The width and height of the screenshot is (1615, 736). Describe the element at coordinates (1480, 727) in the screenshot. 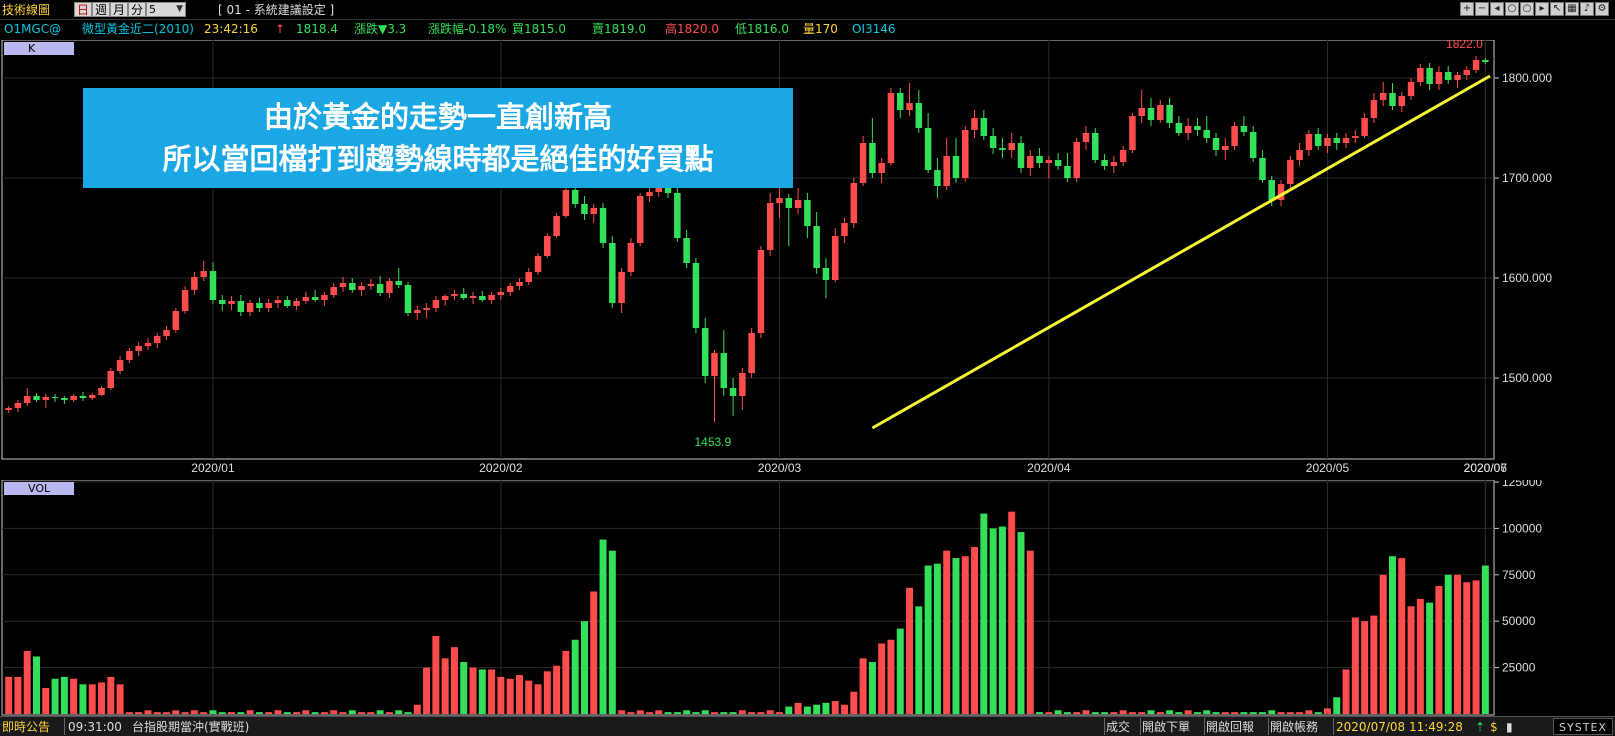

I see `connection-icon: ⇡` at that location.